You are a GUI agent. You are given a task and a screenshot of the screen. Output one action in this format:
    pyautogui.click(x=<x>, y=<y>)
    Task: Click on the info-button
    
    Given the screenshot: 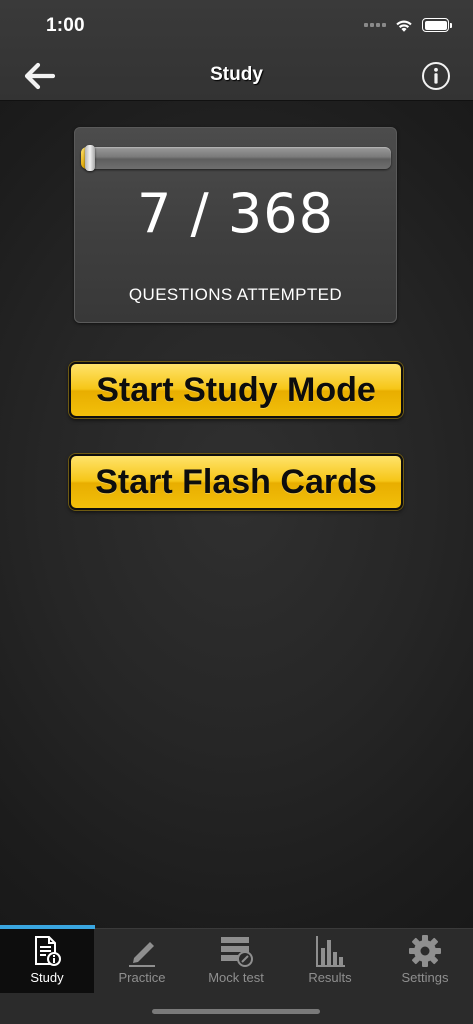 What is the action you would take?
    pyautogui.click(x=436, y=76)
    